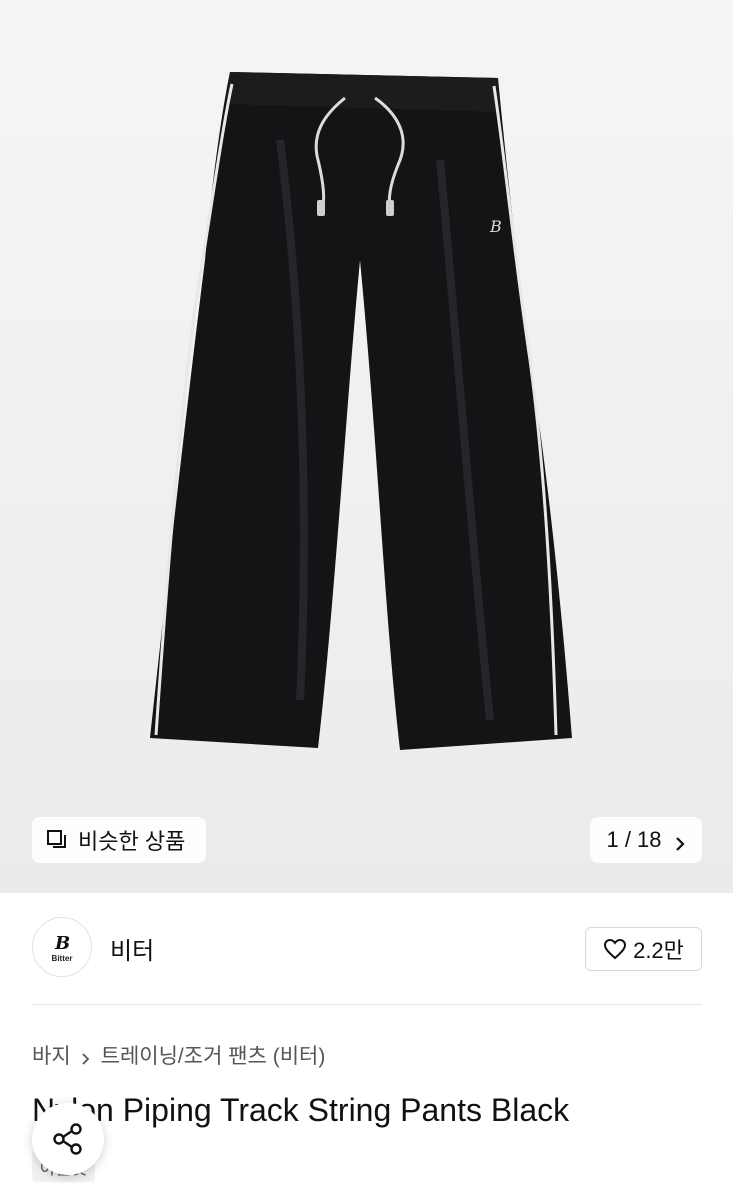 The image size is (733, 1200). Describe the element at coordinates (132, 841) in the screenshot. I see `similar-products-label: 비슷한 상품` at that location.